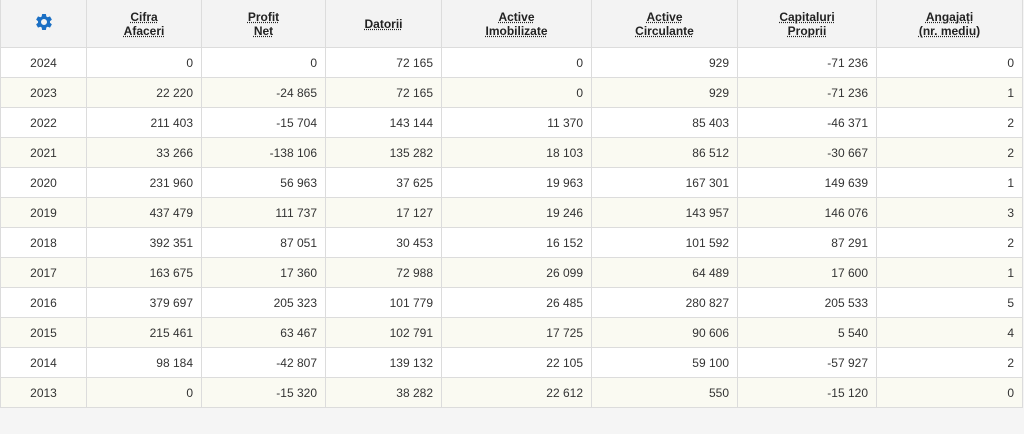  Describe the element at coordinates (144, 242) in the screenshot. I see `value-cell: 392 351` at that location.